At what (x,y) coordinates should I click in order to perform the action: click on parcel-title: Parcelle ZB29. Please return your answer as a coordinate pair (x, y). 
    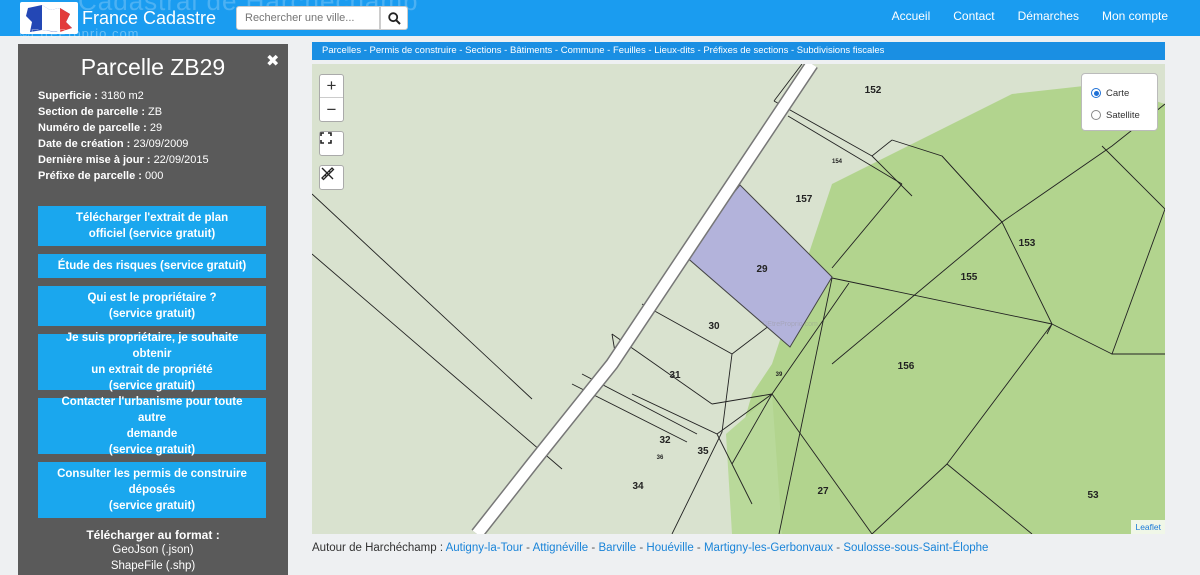
    Looking at the image, I should click on (153, 67).